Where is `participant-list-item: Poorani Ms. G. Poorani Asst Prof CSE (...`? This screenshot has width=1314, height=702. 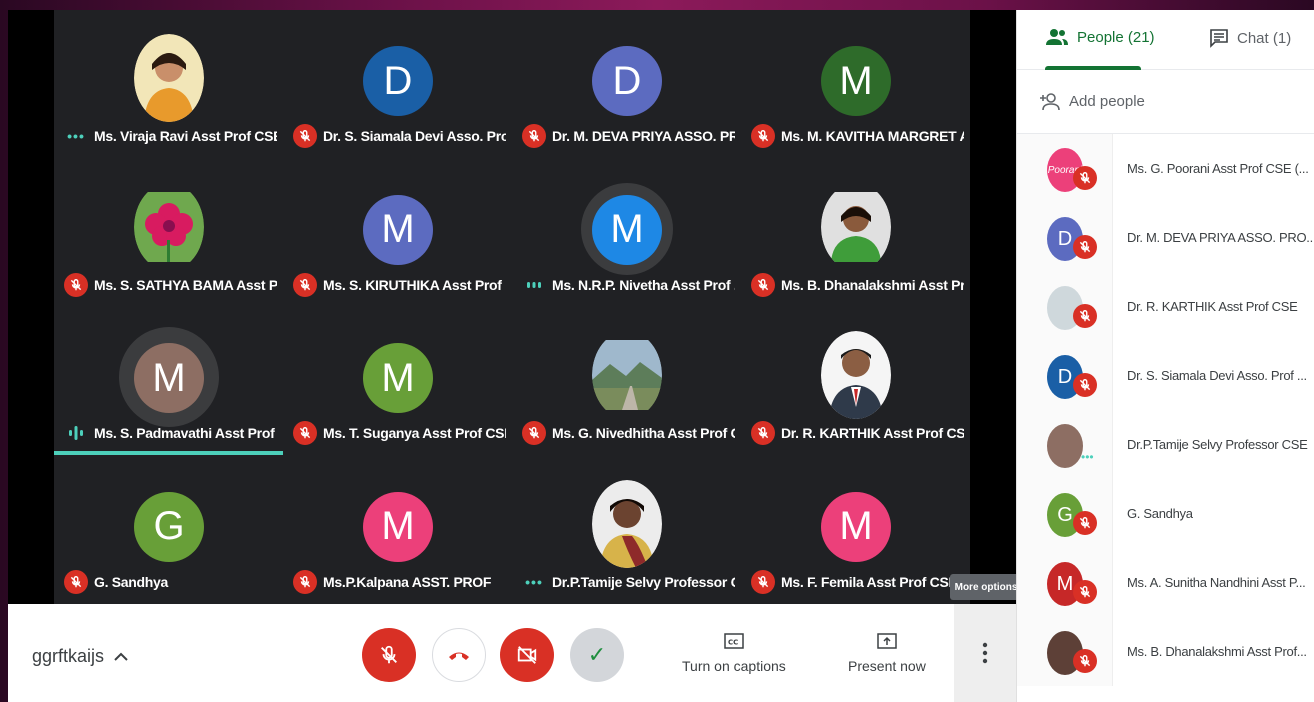 participant-list-item: Poorani Ms. G. Poorani Asst Prof CSE (... is located at coordinates (1165, 168).